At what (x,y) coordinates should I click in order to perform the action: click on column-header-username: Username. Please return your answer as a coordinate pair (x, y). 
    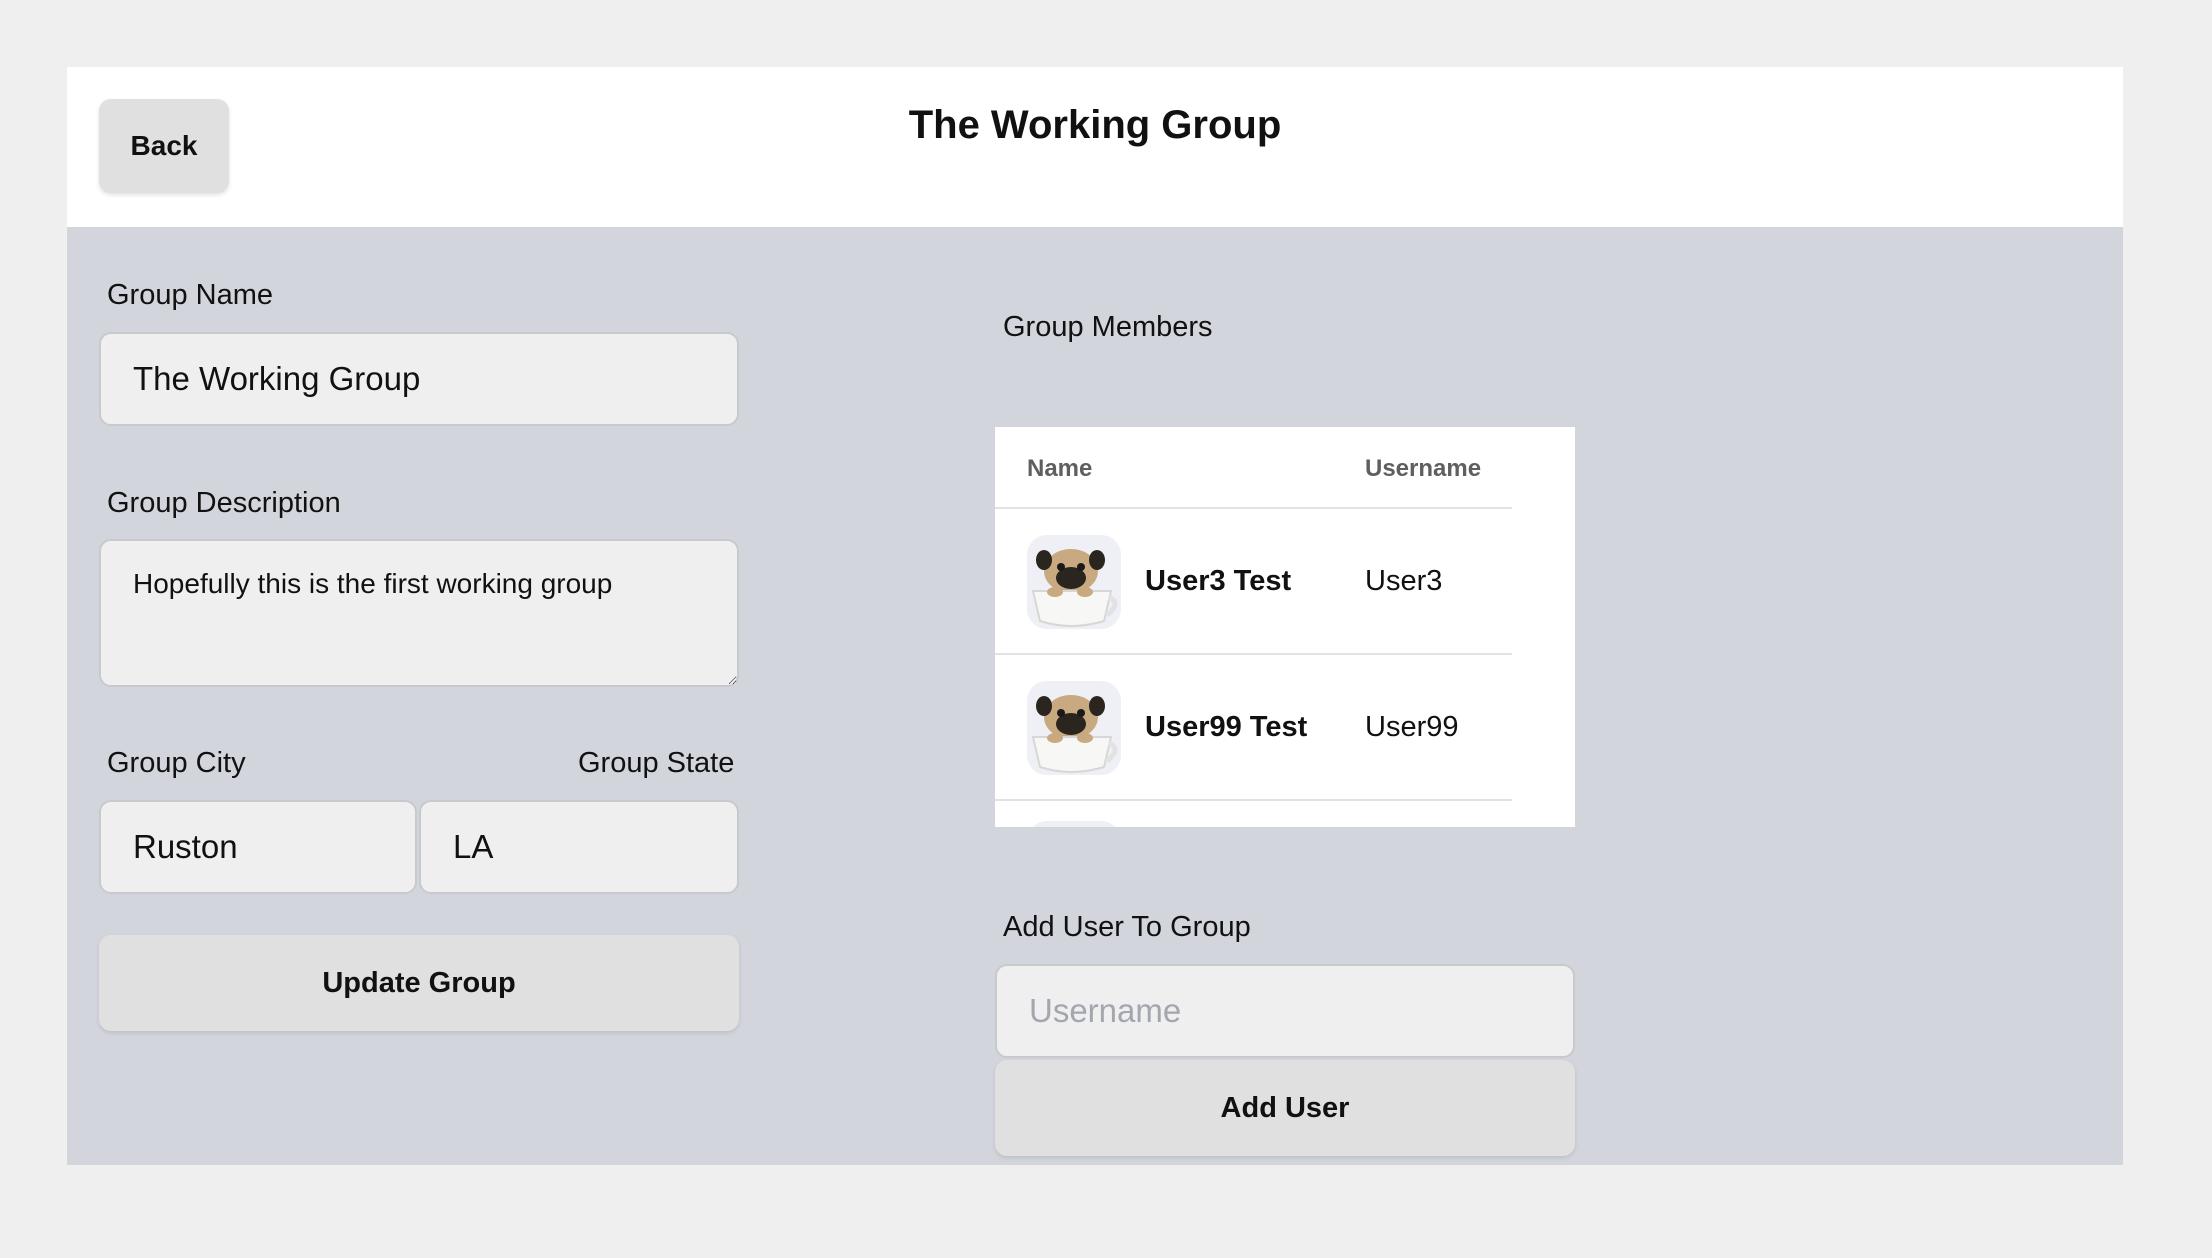
    Looking at the image, I should click on (1423, 468).